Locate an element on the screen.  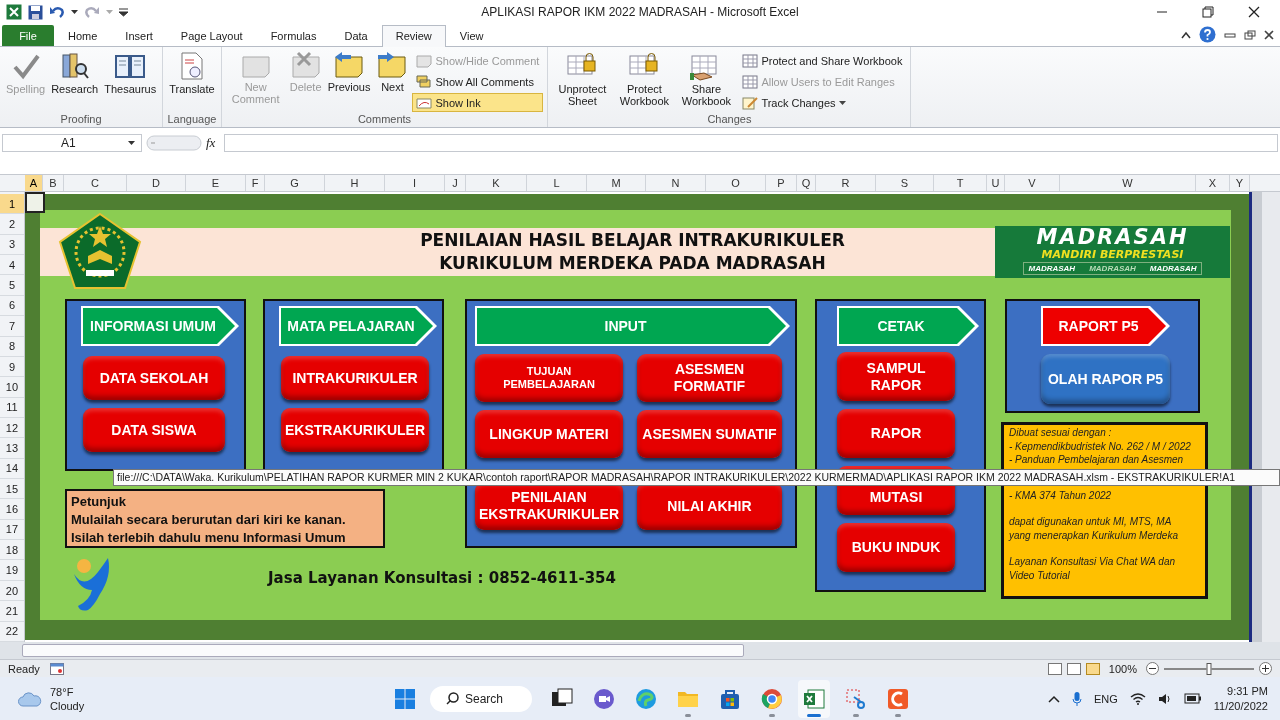
menu-button: EKSTRAKURIKULER is located at coordinates (355, 430).